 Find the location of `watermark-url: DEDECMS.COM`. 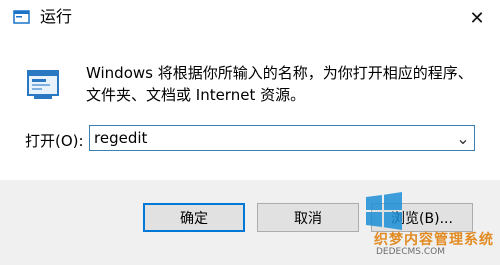

watermark-url: DEDECMS.COM is located at coordinates (410, 252).